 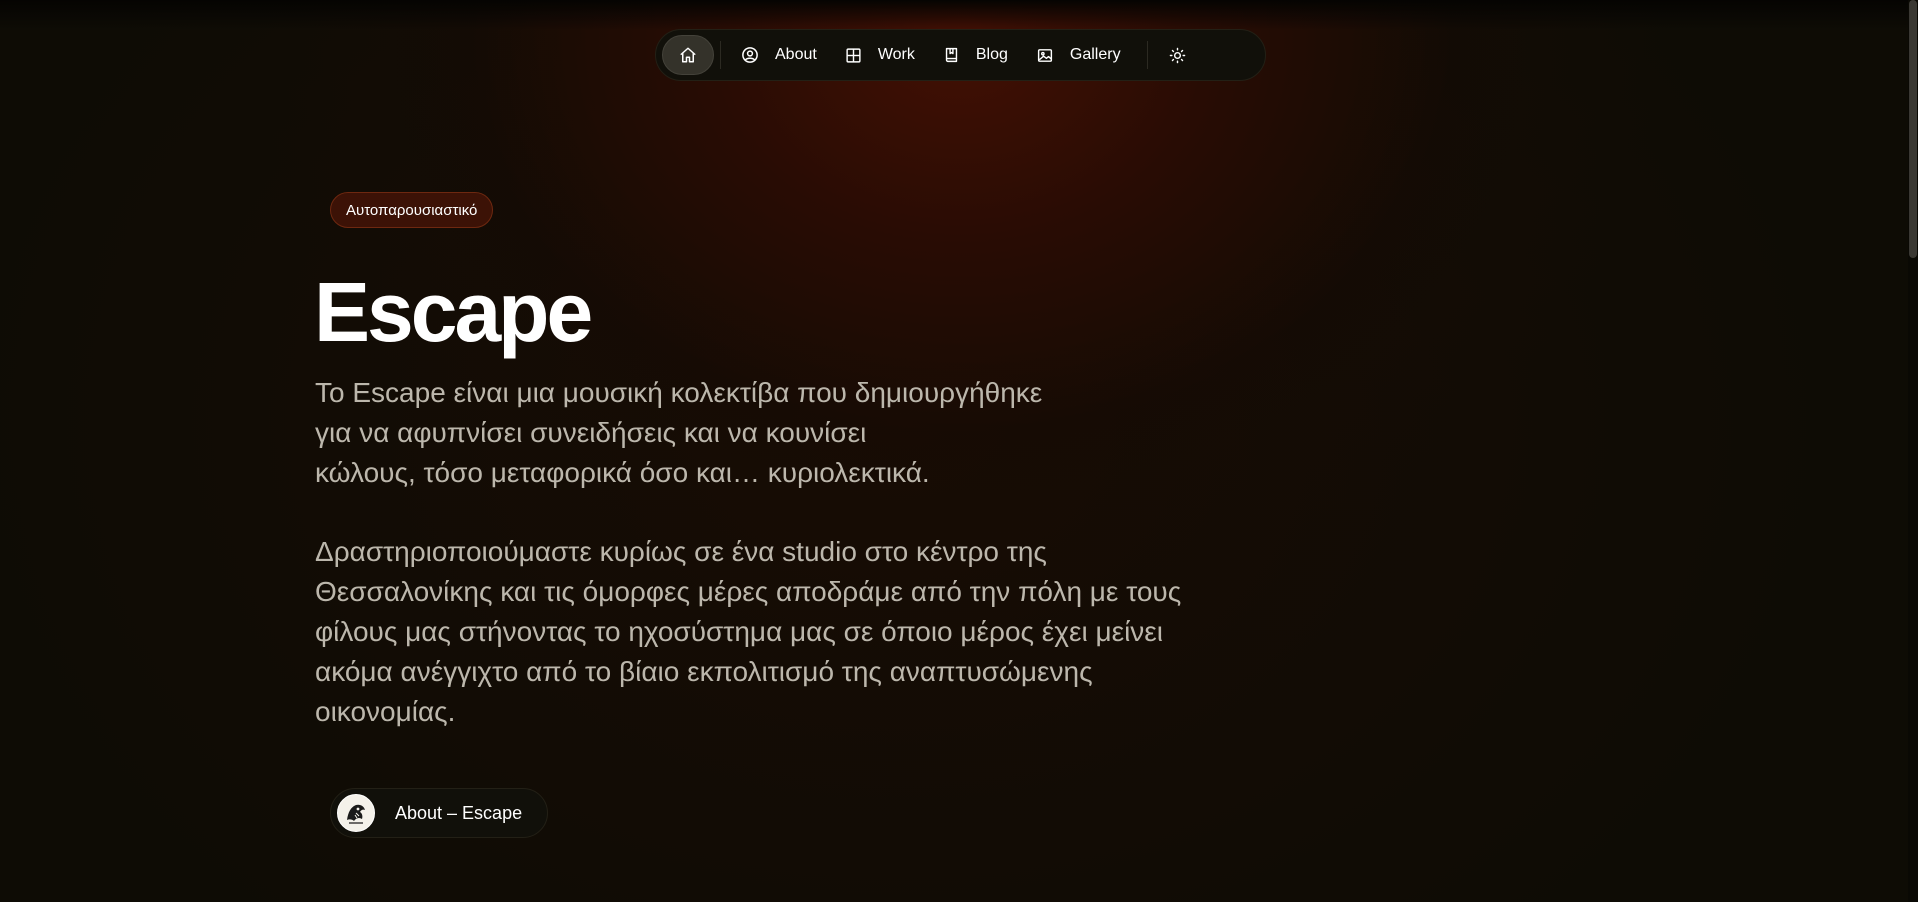 I want to click on nav-item-label: Blog, so click(x=991, y=54).